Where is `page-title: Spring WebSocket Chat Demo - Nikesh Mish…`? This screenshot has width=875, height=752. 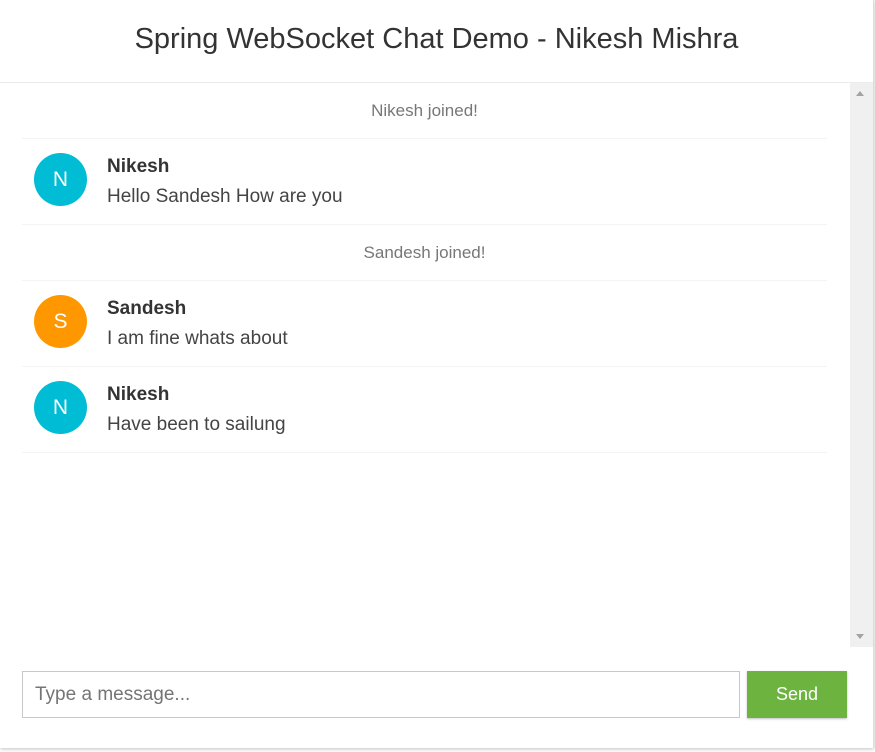
page-title: Spring WebSocket Chat Demo - Nikesh Mish… is located at coordinates (436, 39).